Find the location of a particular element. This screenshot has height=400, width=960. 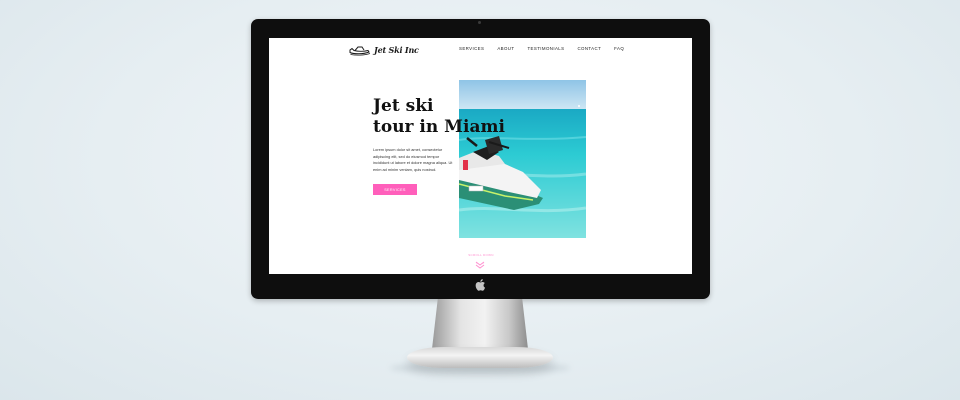

nav-item-about: ABOUT is located at coordinates (505, 48).